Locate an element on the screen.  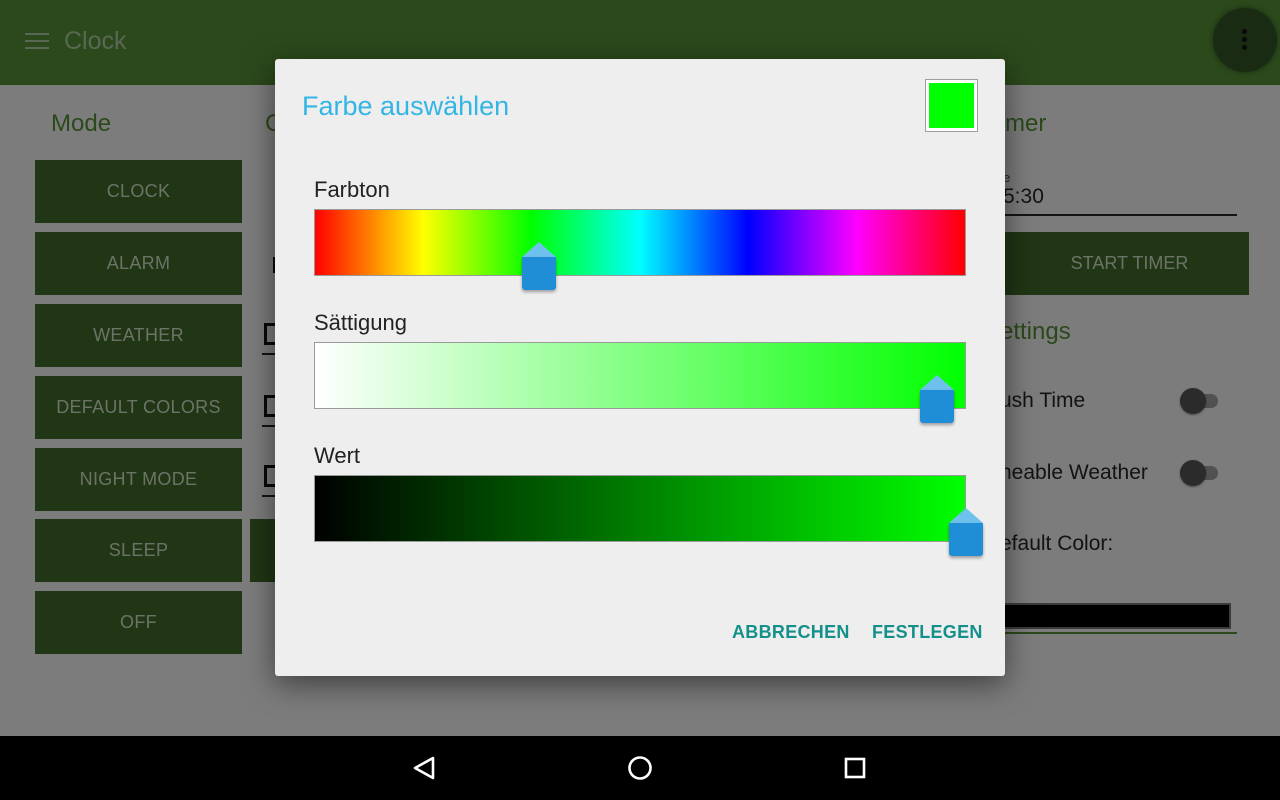
back-icon is located at coordinates (425, 768).